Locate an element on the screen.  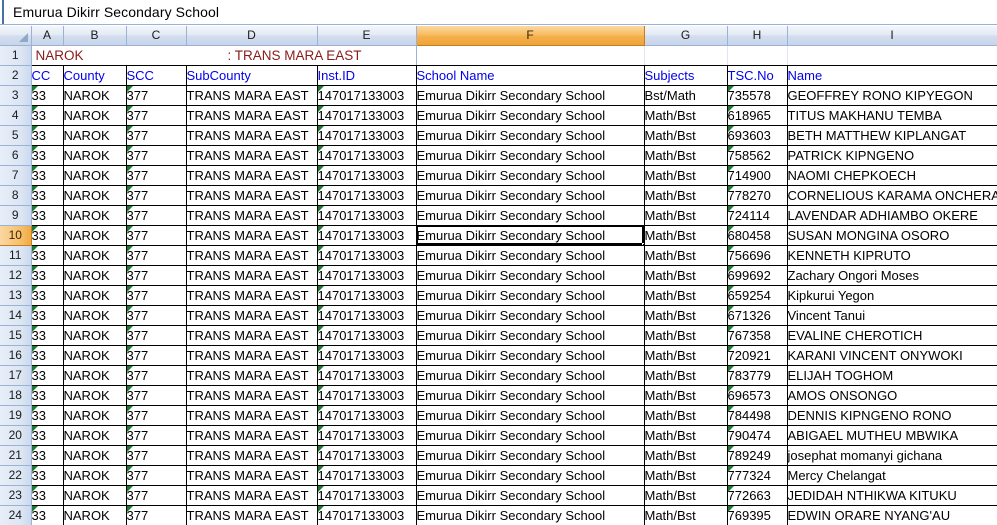
row-header-16: 16 is located at coordinates (16, 355).